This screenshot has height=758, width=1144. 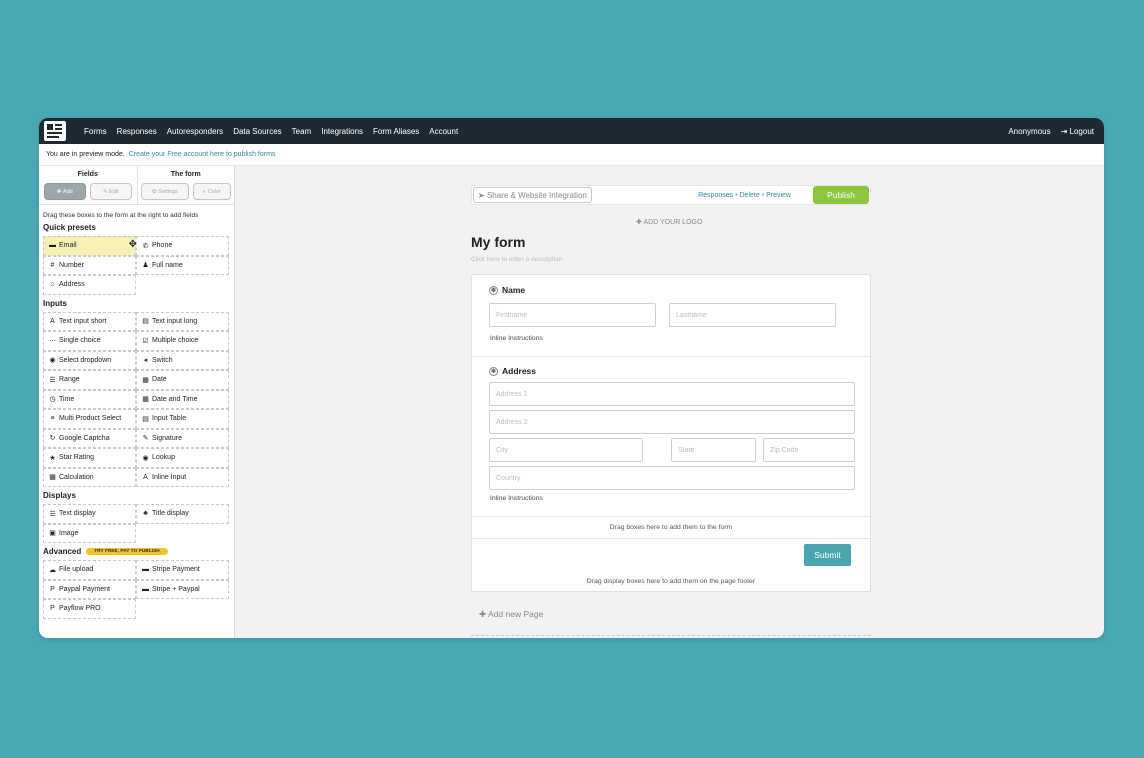 I want to click on country-input: Country, so click(x=672, y=478).